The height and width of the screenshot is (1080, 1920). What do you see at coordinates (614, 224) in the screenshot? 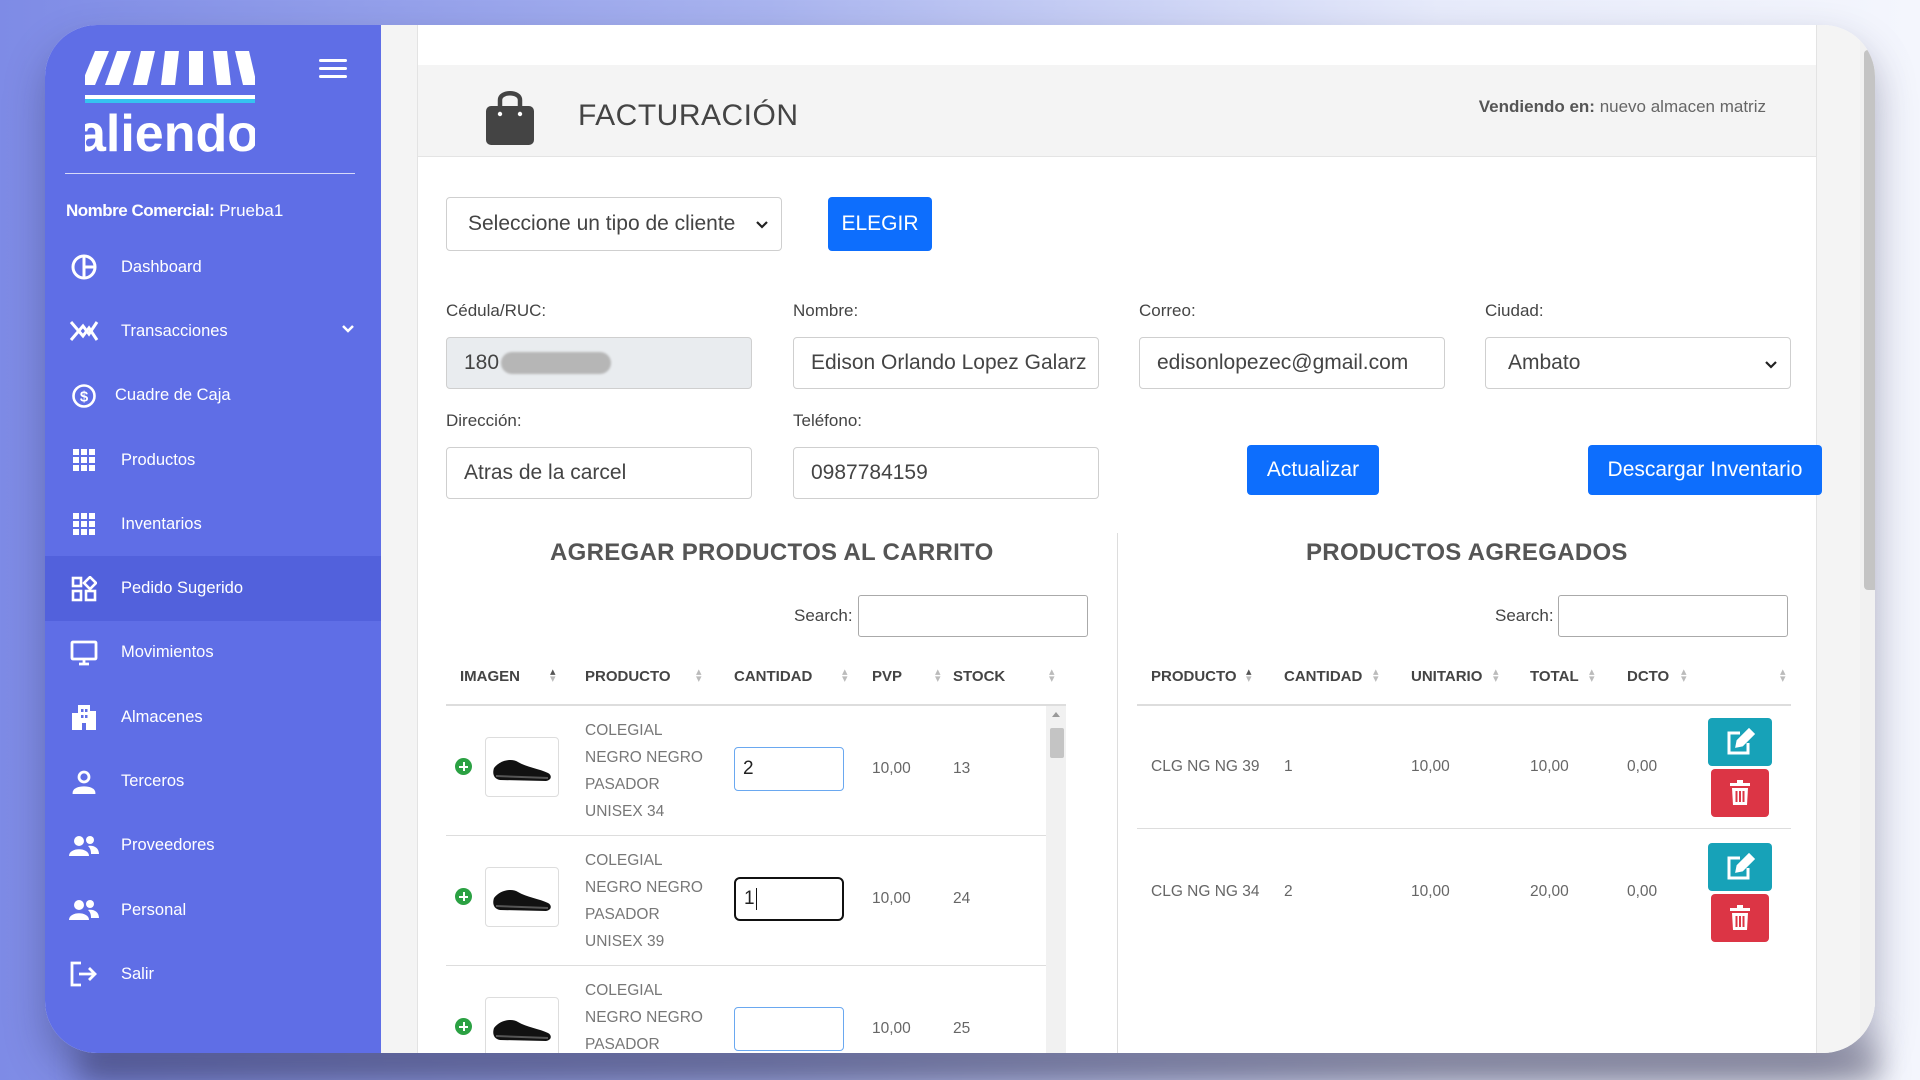
I see `client-type-select: Seleccione un tipo de cliente` at bounding box center [614, 224].